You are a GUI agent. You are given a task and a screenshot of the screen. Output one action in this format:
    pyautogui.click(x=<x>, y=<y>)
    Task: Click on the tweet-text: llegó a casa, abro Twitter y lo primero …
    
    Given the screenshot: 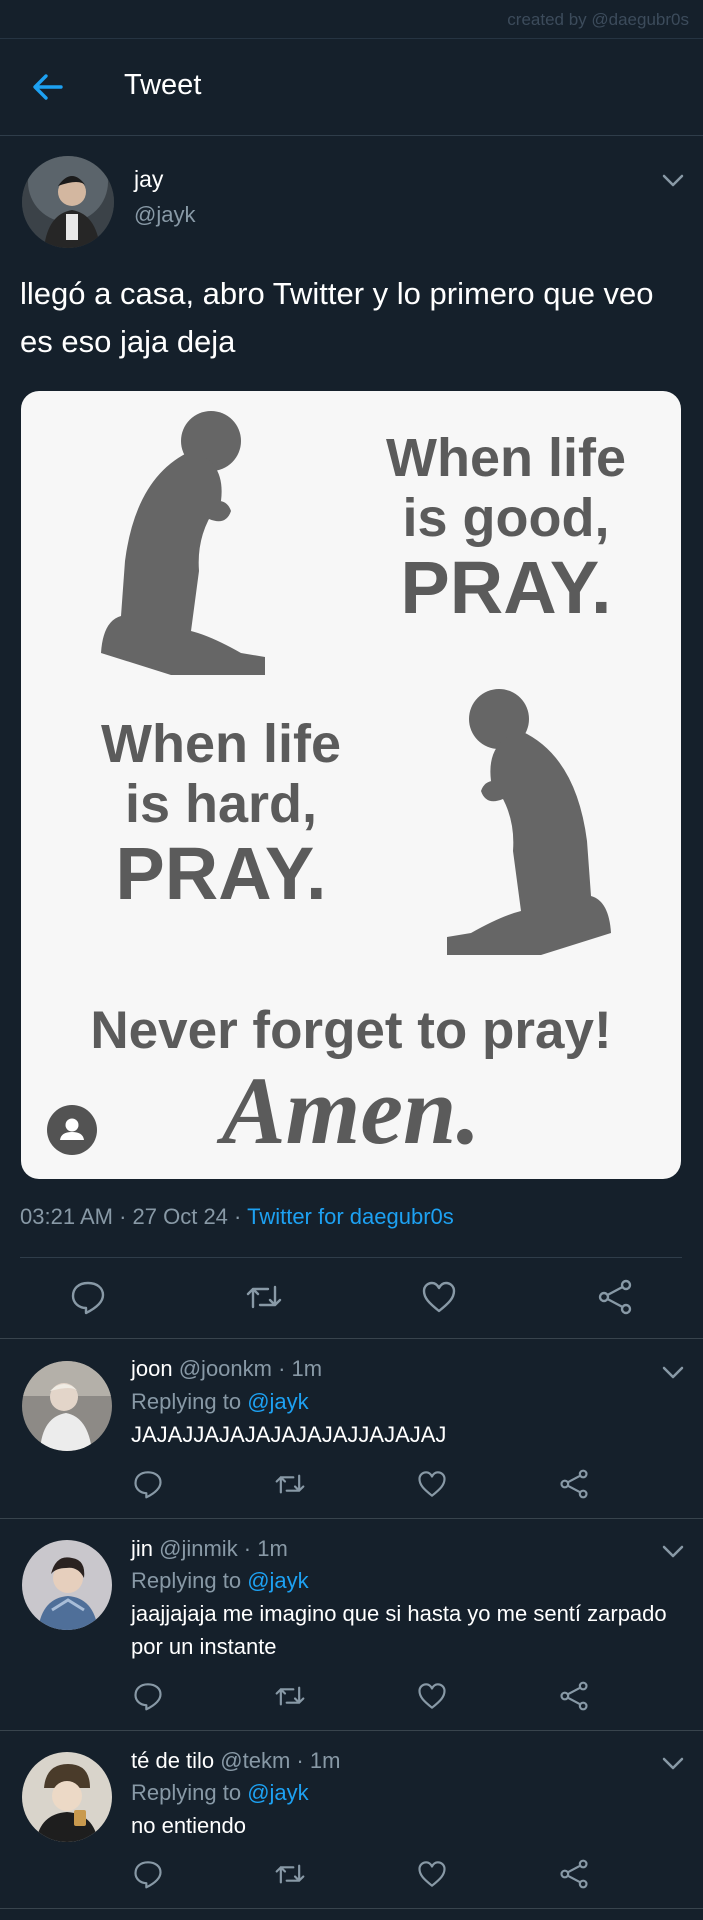 What is the action you would take?
    pyautogui.click(x=337, y=317)
    